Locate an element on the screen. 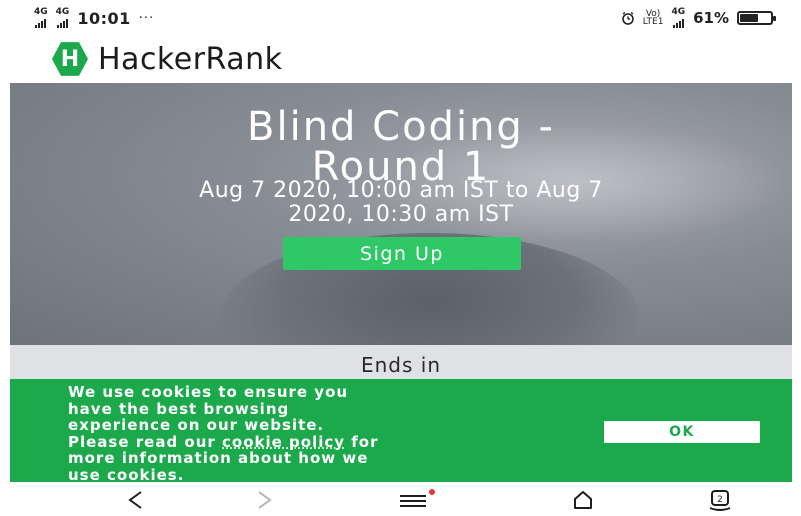  status-right: Vo) LTE1 4G 61% is located at coordinates (698, 18).